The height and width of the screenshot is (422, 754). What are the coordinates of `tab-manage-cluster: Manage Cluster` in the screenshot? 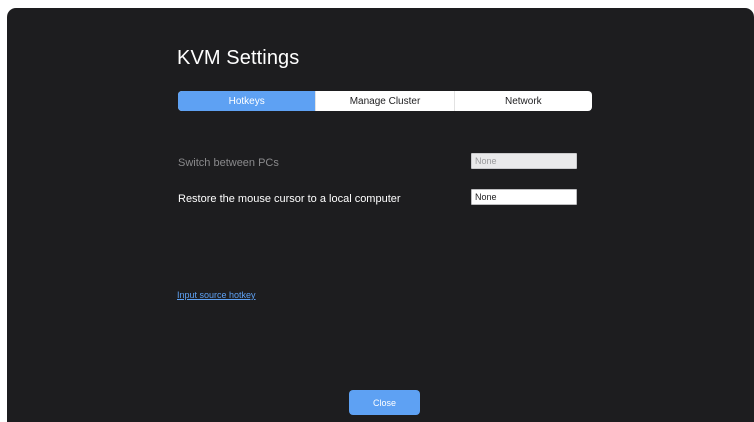 It's located at (384, 101).